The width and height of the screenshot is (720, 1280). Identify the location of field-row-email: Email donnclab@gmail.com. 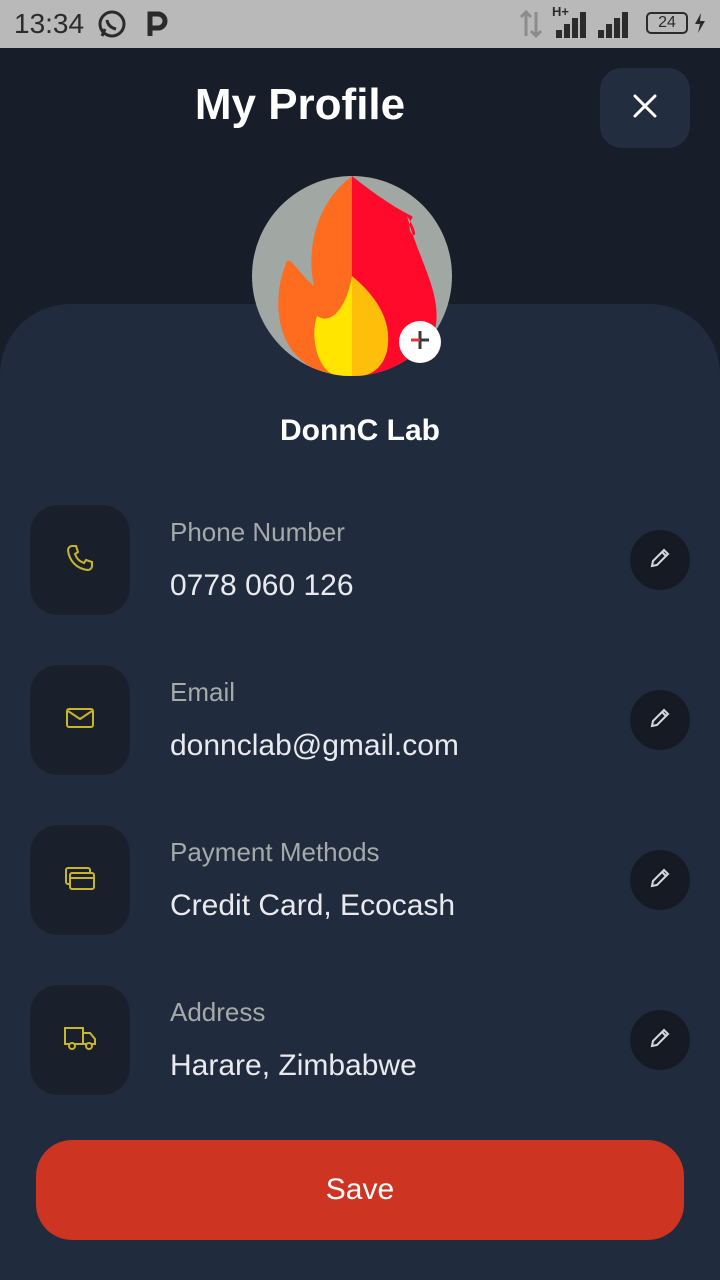
(360, 720).